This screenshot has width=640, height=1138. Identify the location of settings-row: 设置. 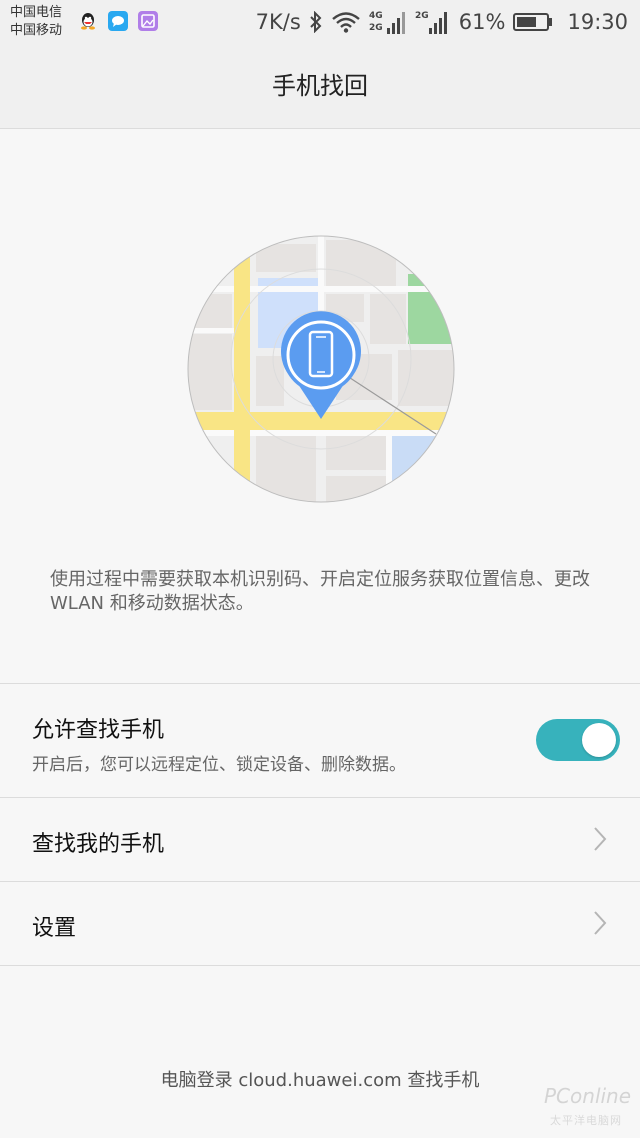
(320, 923).